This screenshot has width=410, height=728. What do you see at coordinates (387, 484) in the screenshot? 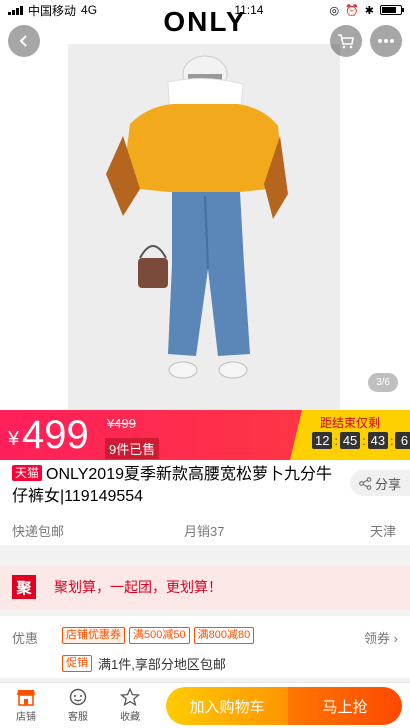
I see `share-label: 分享` at bounding box center [387, 484].